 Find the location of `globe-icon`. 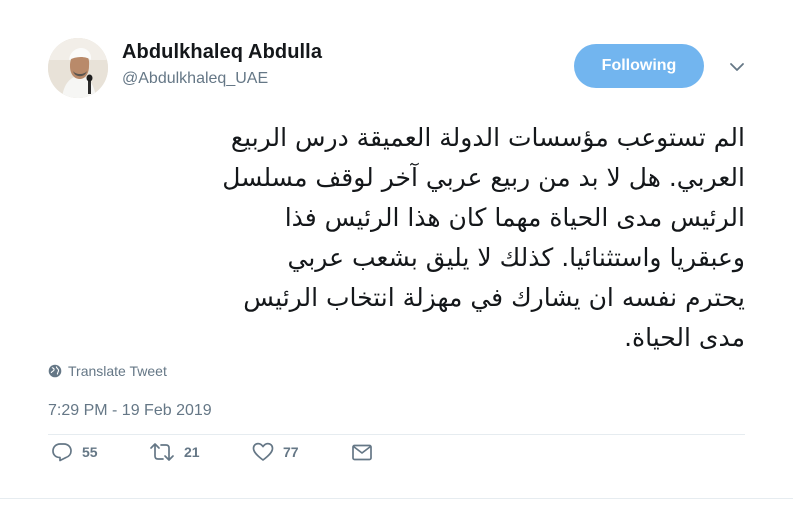

globe-icon is located at coordinates (55, 371).